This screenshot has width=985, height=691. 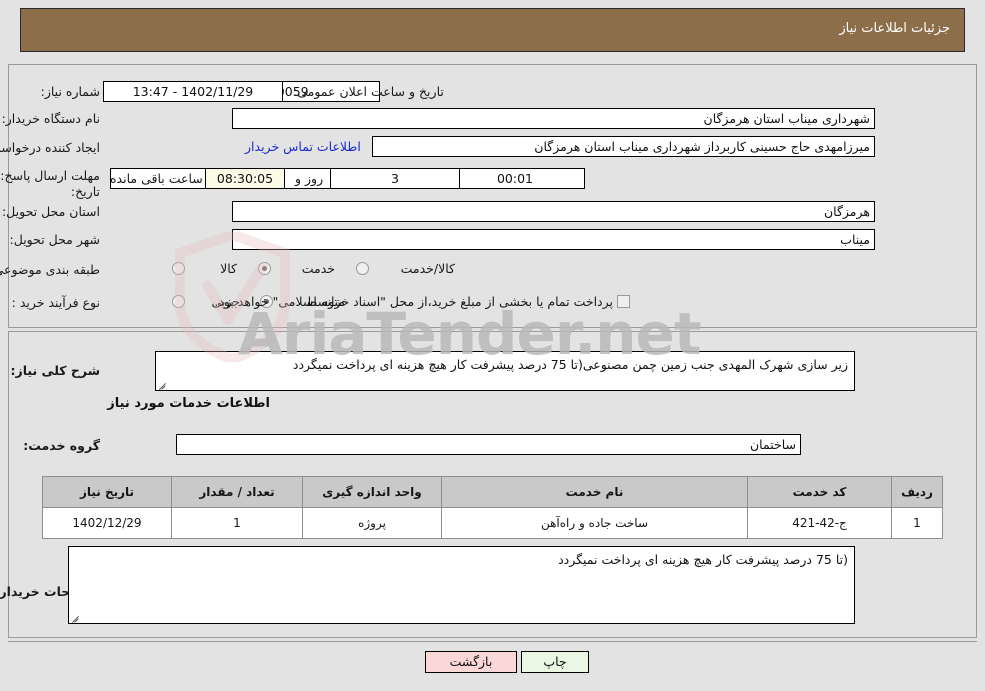 What do you see at coordinates (50, 175) in the screenshot?
I see `deadline-label-line1: مهلت ارسال پاسخ: تا` at bounding box center [50, 175].